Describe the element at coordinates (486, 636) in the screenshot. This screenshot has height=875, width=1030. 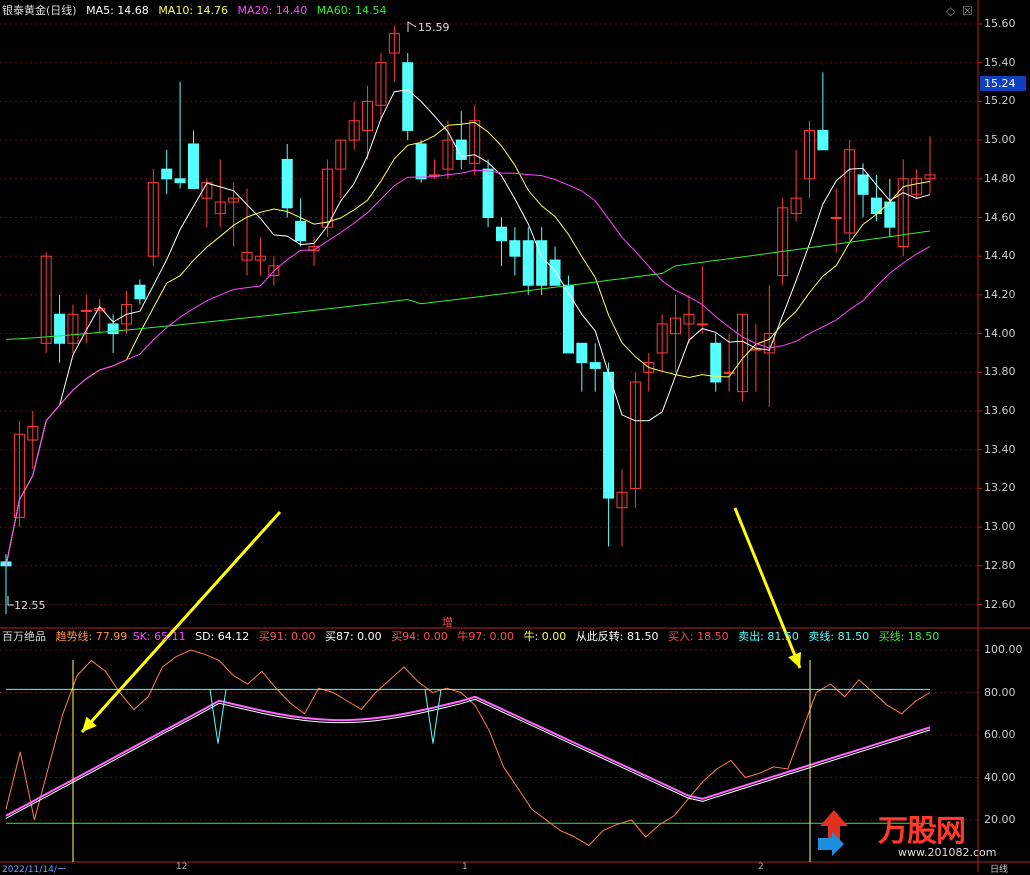
I see `bull97-label: 牛97: 0.00` at that location.